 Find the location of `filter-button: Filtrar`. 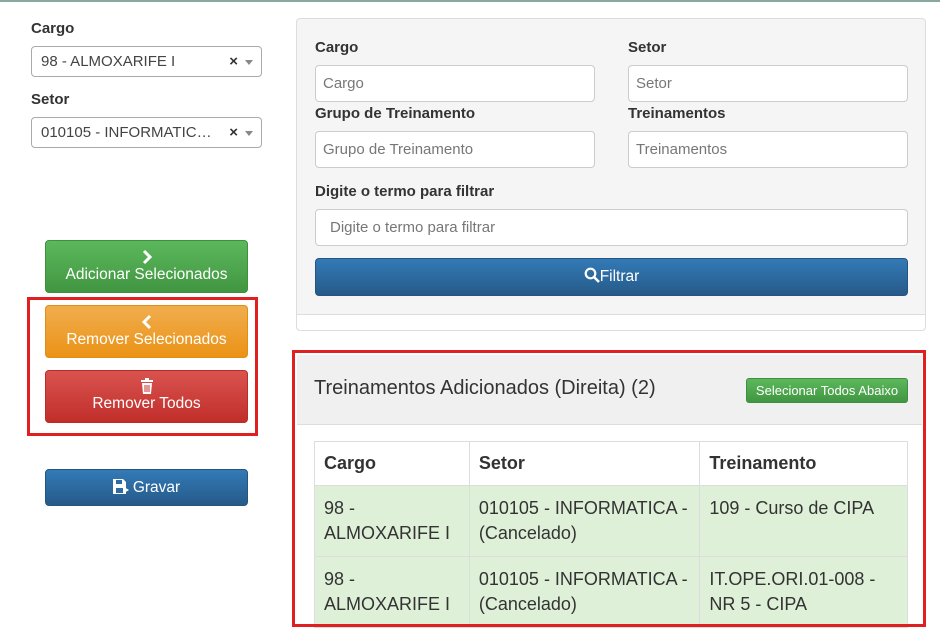

filter-button: Filtrar is located at coordinates (611, 277).